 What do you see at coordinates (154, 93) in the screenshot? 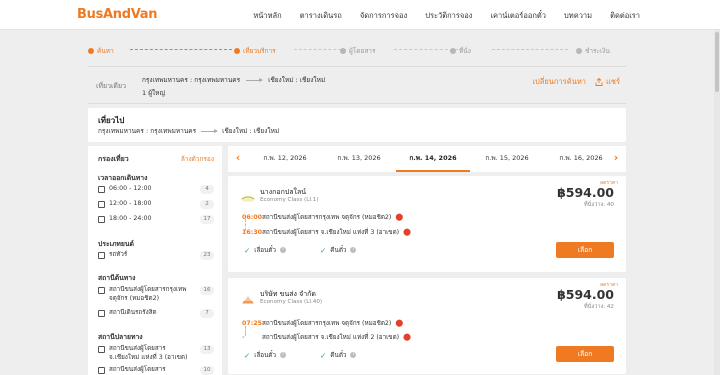
I see `passenger-count: 1 ผู้ใหญ่` at bounding box center [154, 93].